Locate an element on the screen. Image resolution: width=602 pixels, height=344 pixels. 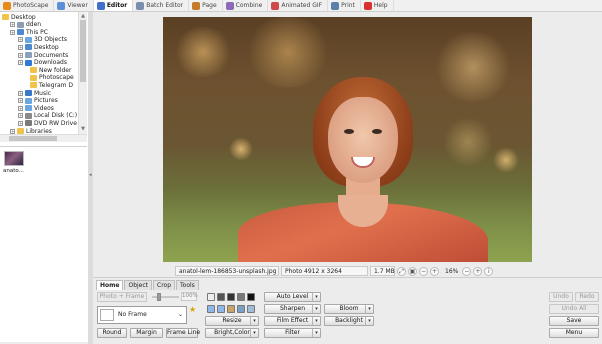
round-button: Round is located at coordinates (112, 333).